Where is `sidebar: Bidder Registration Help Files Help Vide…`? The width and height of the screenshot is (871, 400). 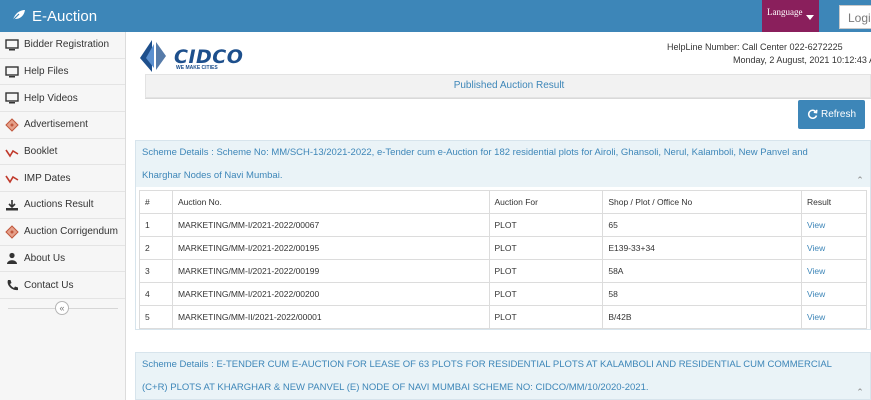 sidebar: Bidder Registration Help Files Help Vide… is located at coordinates (63, 216).